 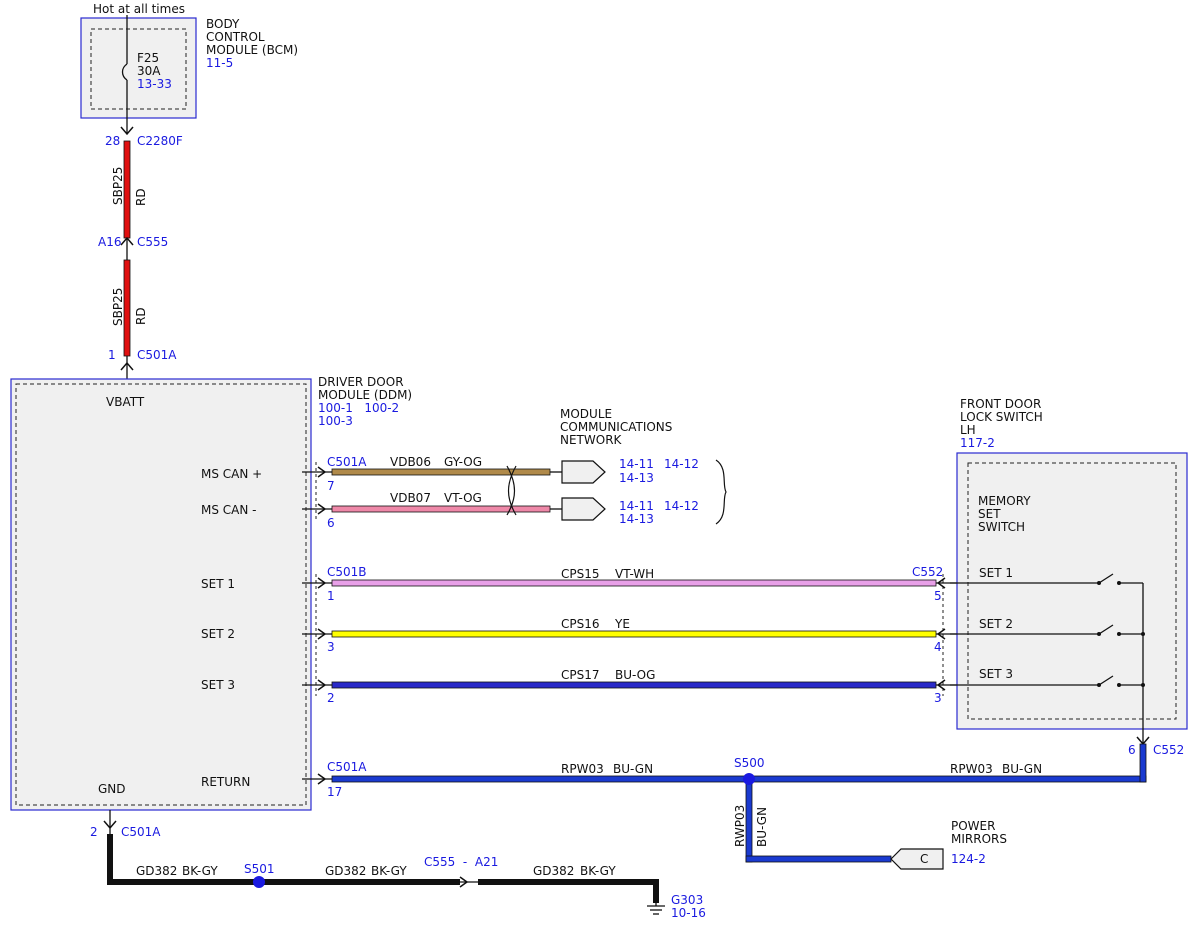 What do you see at coordinates (361, 382) in the screenshot?
I see `ddm-name-1: DRIVER DOOR` at bounding box center [361, 382].